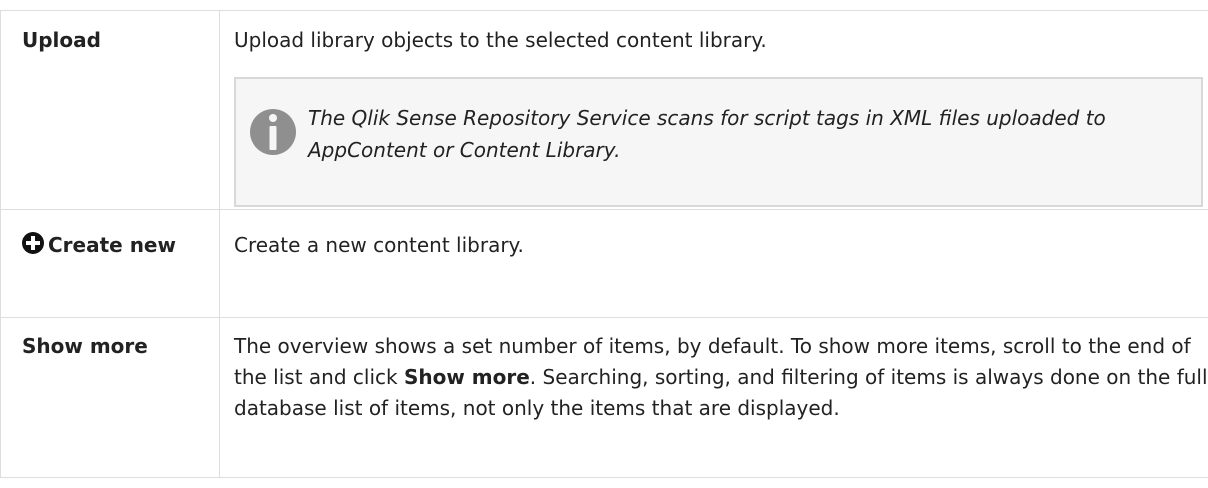 The image size is (1208, 488). What do you see at coordinates (112, 245) in the screenshot?
I see `create-new-term: Create new` at bounding box center [112, 245].